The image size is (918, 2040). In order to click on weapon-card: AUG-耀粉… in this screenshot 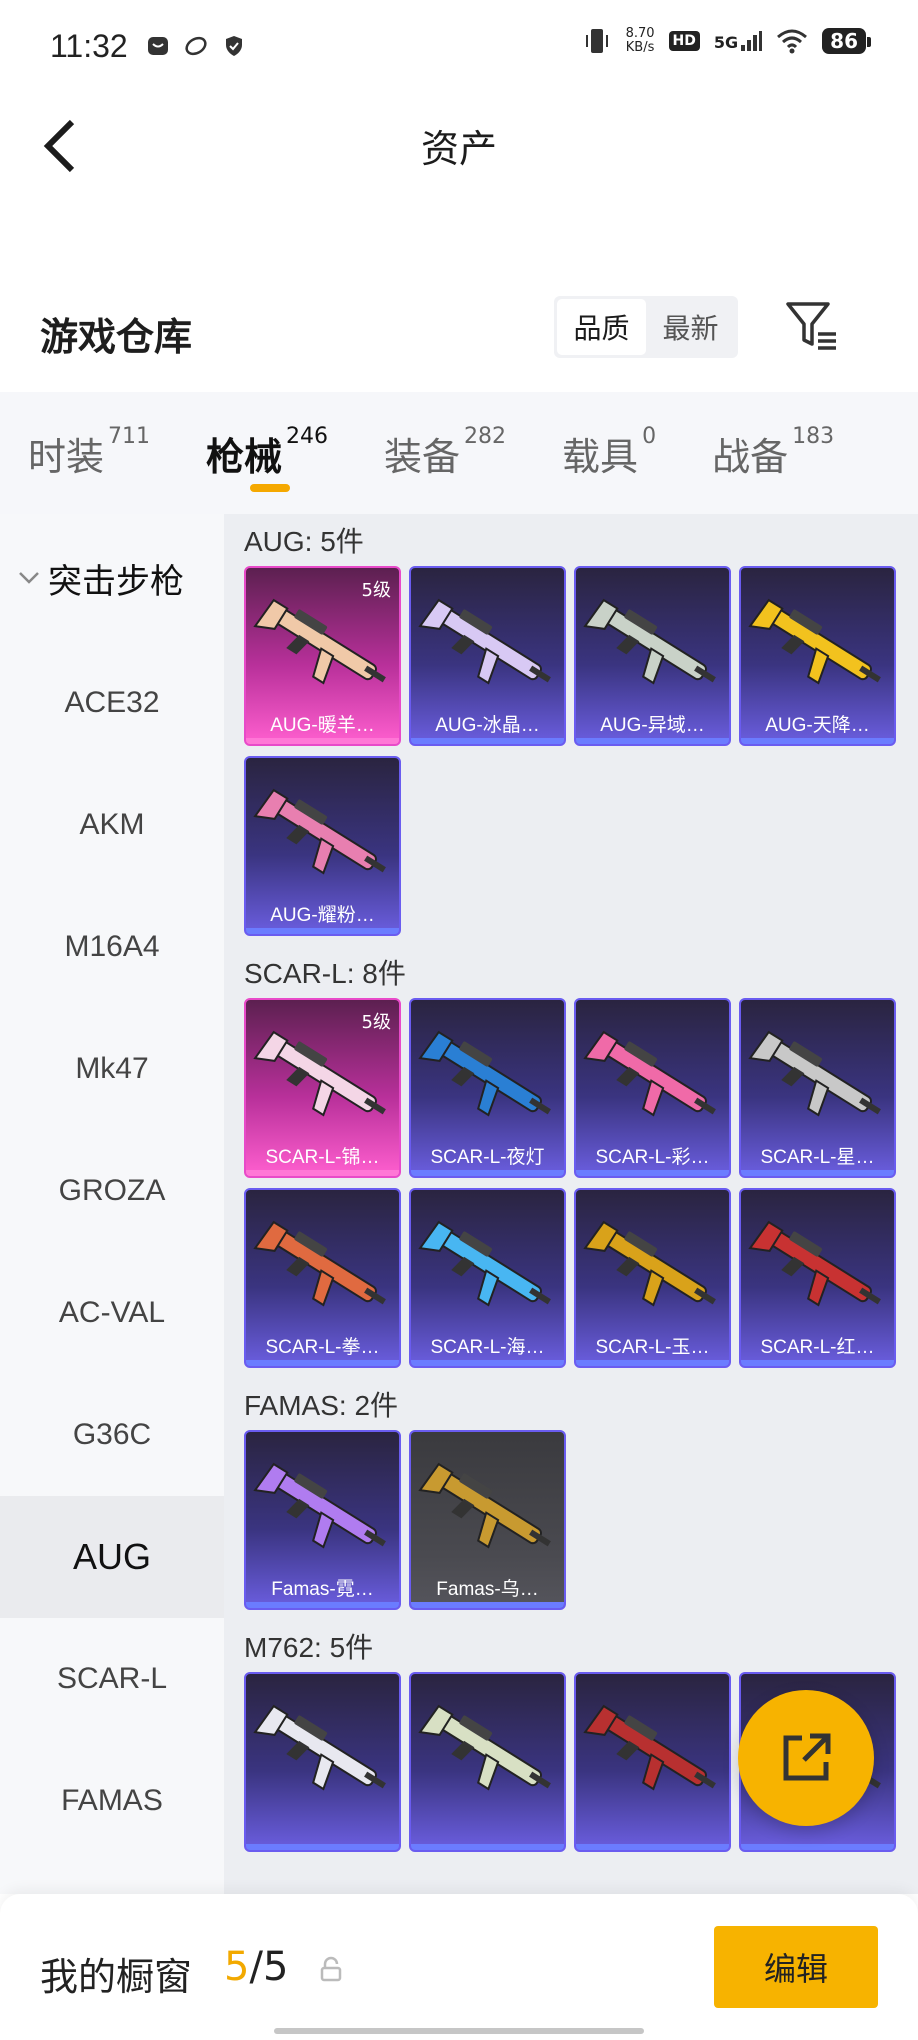, I will do `click(322, 846)`.